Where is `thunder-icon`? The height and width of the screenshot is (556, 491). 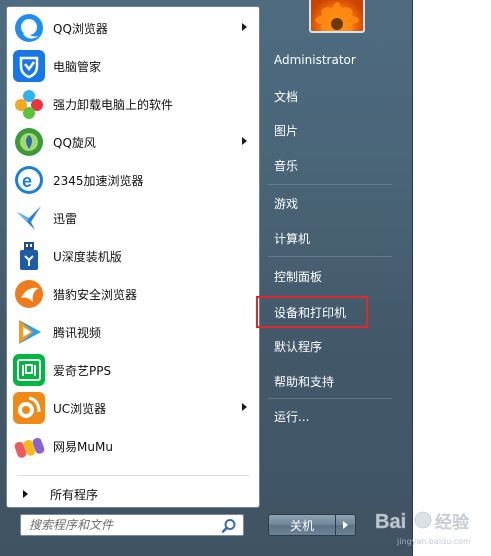
thunder-icon is located at coordinates (29, 218).